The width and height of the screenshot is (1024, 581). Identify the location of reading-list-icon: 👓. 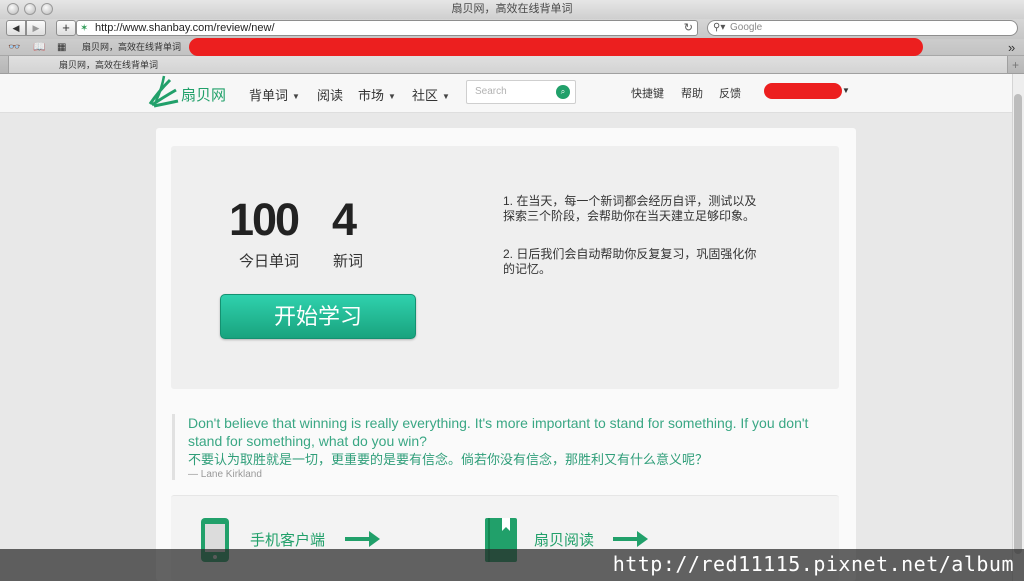
(14, 47).